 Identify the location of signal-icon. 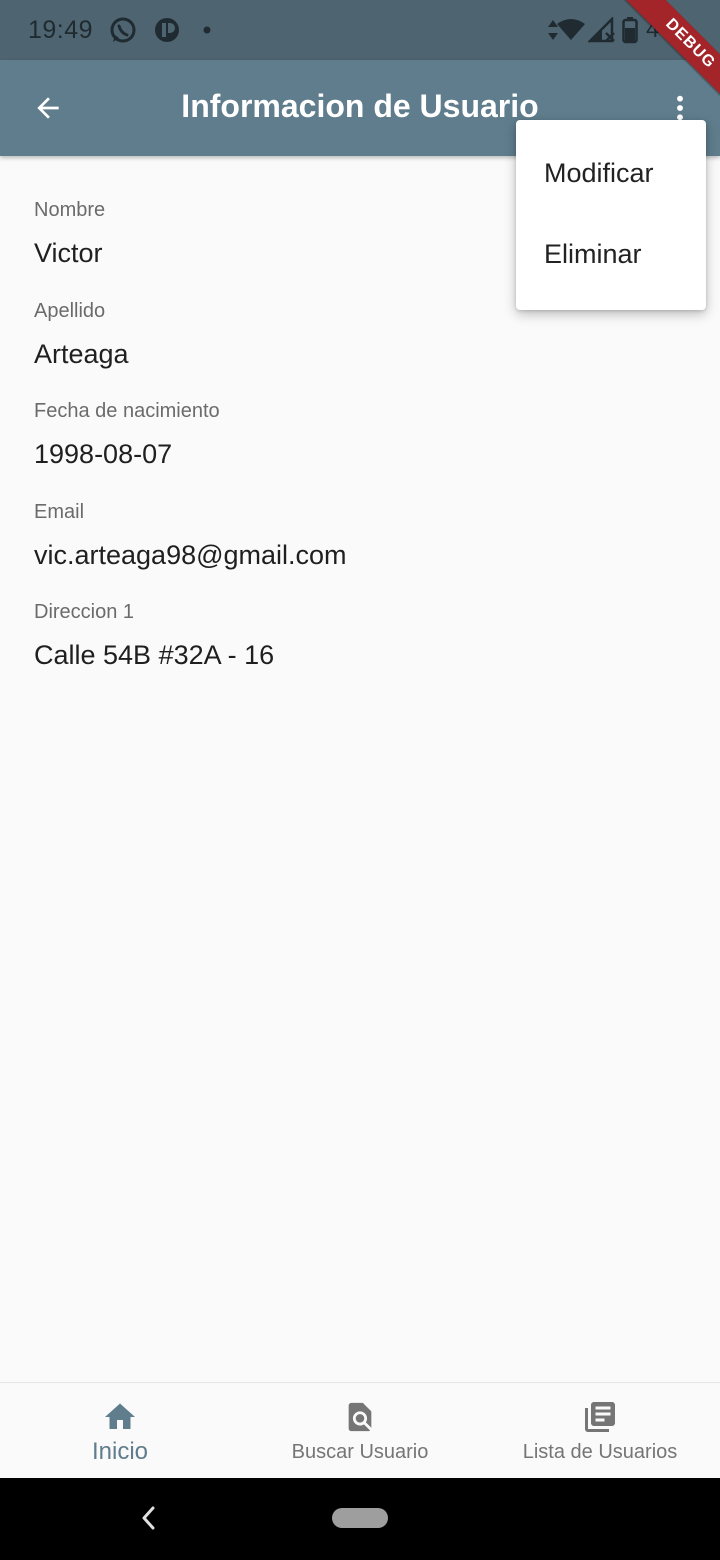
(602, 30).